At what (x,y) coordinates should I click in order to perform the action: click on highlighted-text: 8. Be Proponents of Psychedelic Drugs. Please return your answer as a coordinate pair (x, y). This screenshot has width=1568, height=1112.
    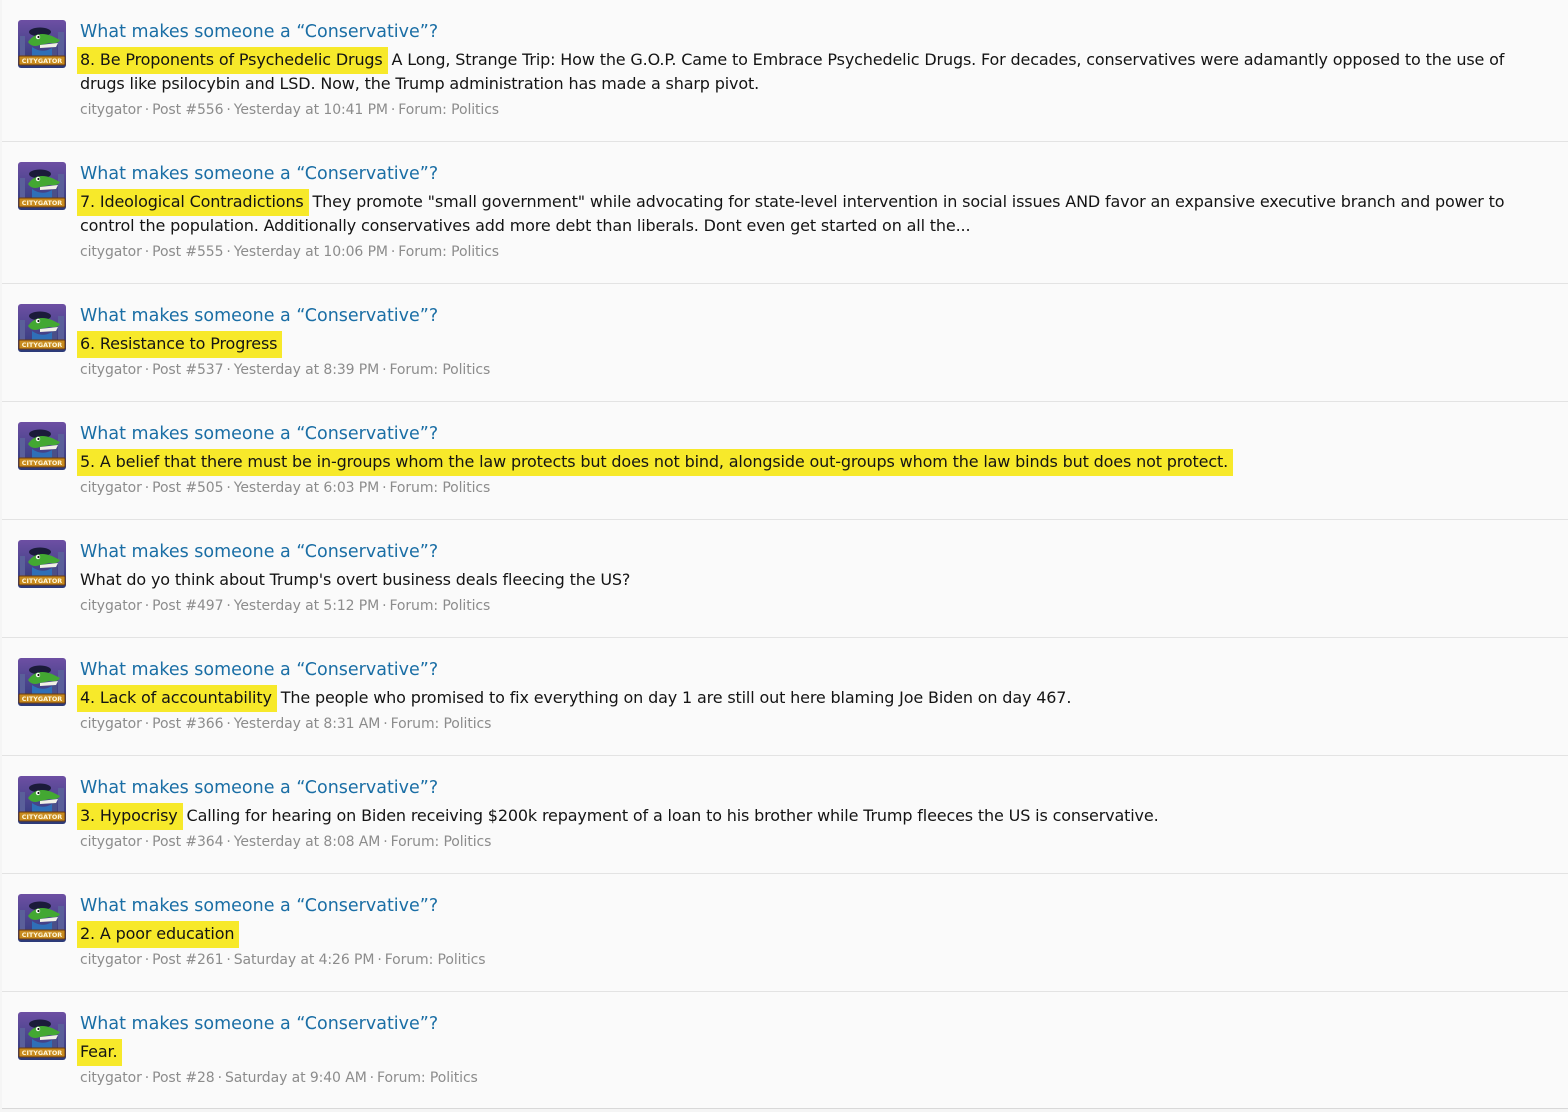
    Looking at the image, I should click on (232, 59).